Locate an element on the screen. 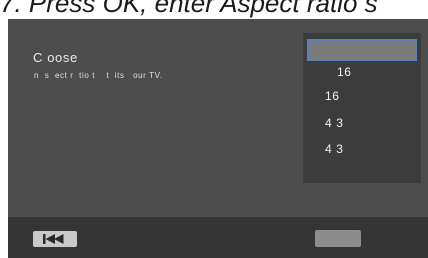 The image size is (428, 258). screen-subtext: n s ect r tio t t its our TV. is located at coordinates (98, 75).